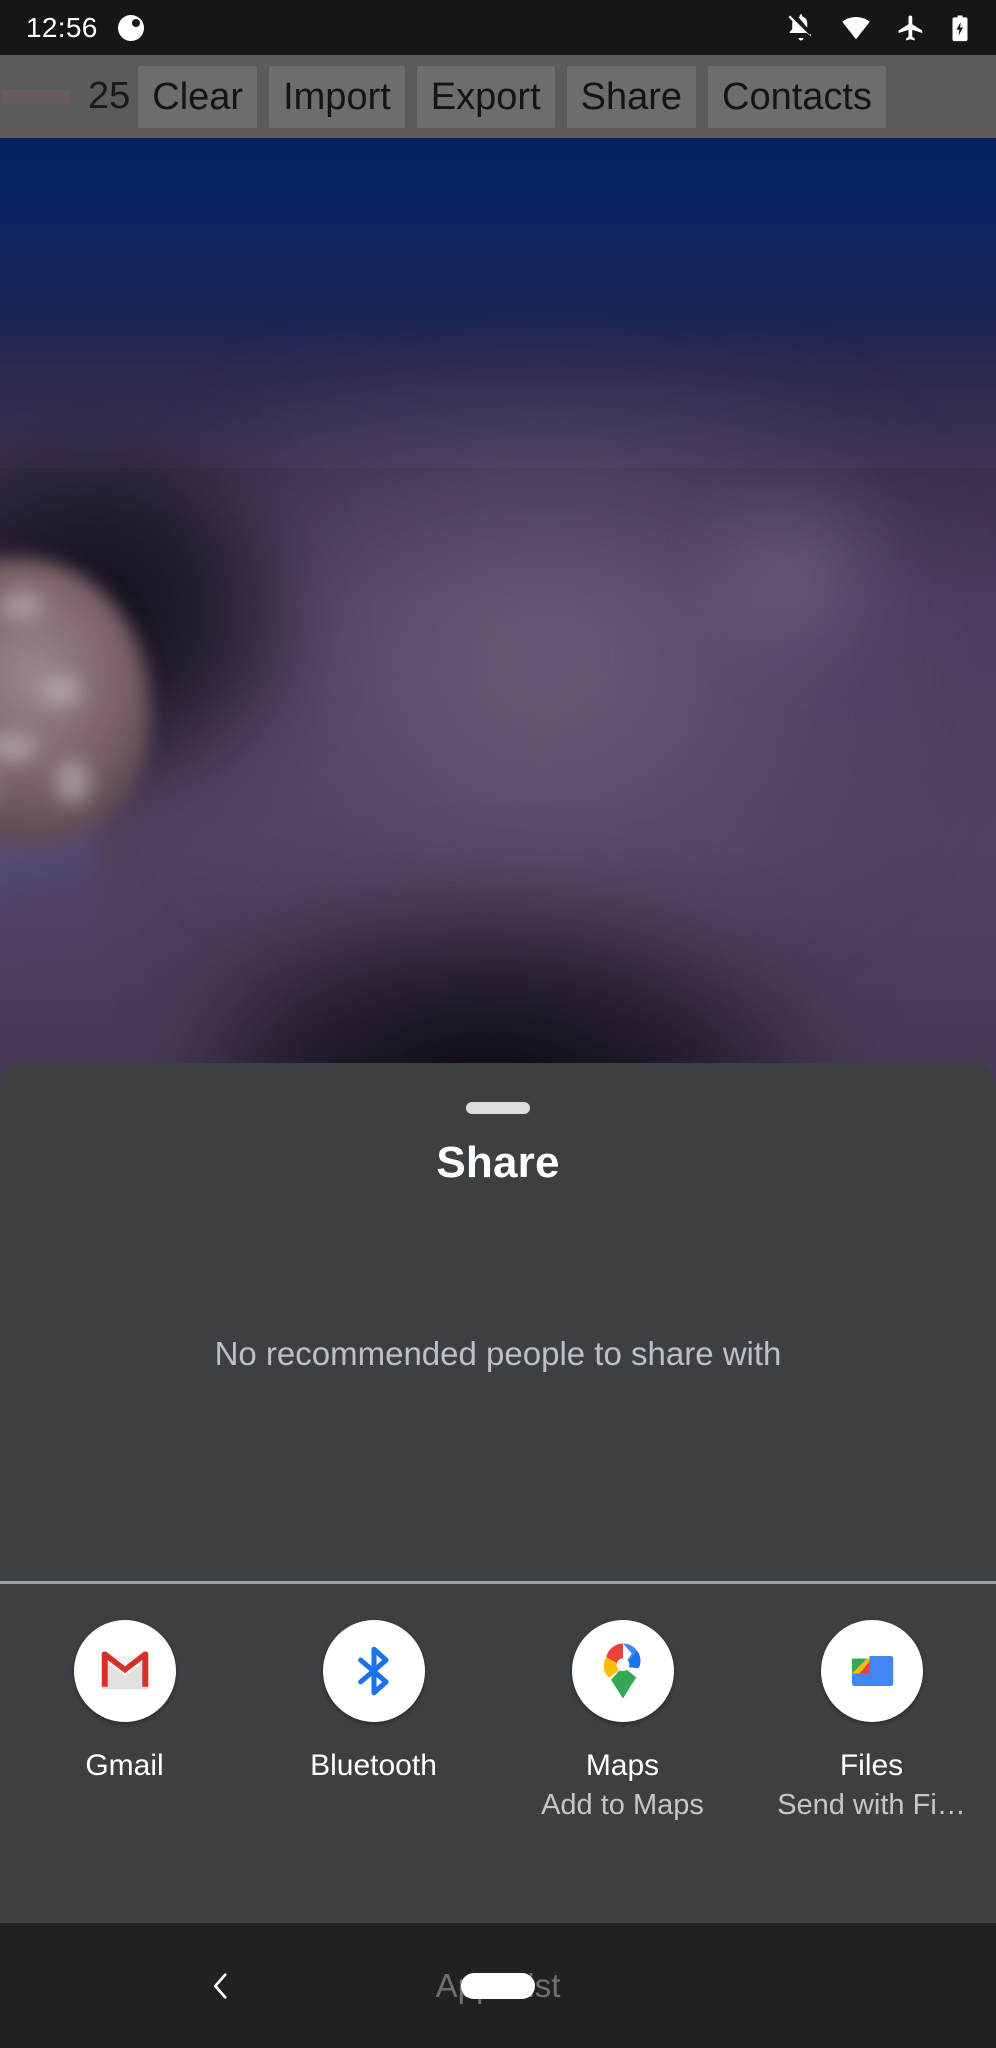 Image resolution: width=996 pixels, height=2048 pixels. Describe the element at coordinates (631, 96) in the screenshot. I see `share-button: Share` at that location.